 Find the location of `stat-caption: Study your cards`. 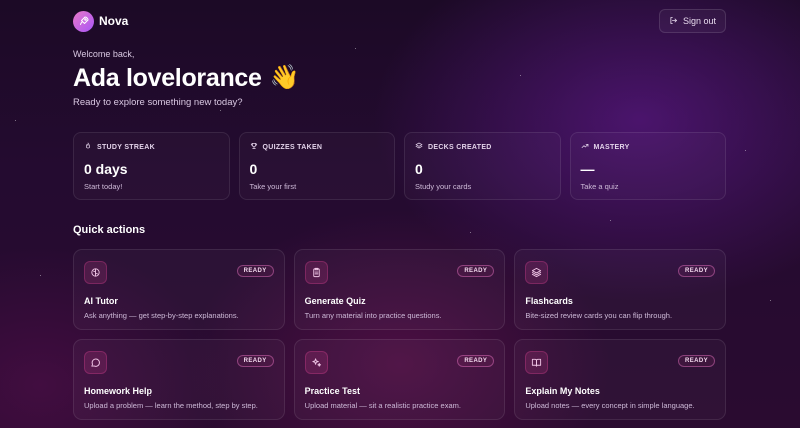

stat-caption: Study your cards is located at coordinates (443, 186).